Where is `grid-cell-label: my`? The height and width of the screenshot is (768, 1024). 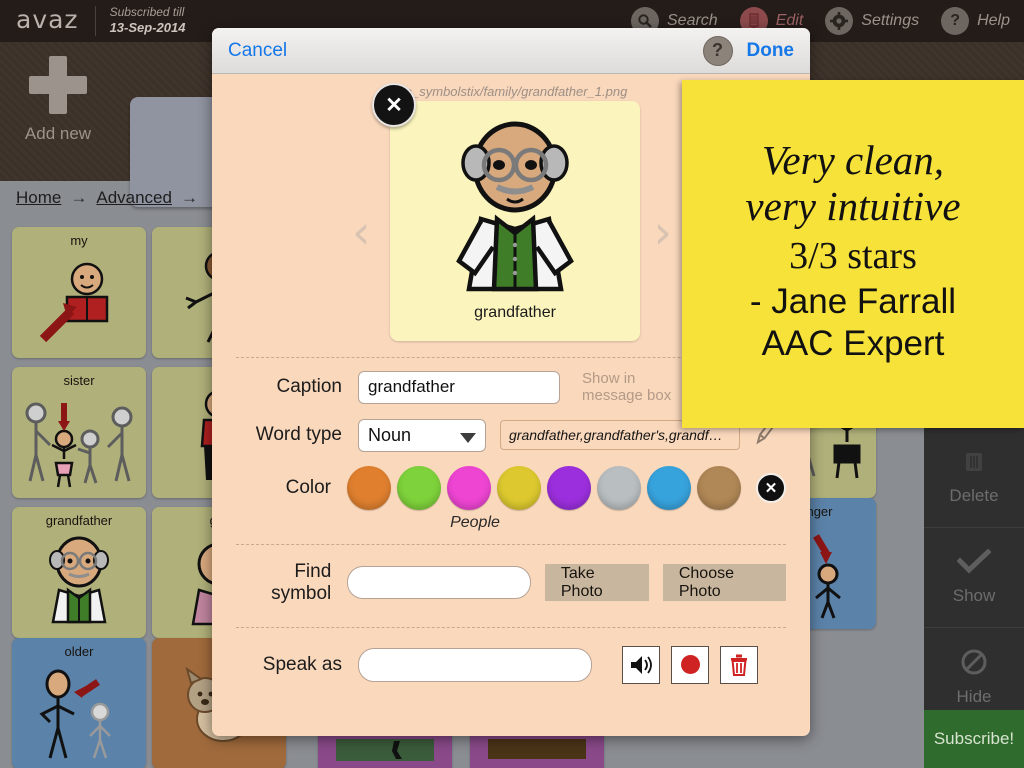 grid-cell-label: my is located at coordinates (79, 240).